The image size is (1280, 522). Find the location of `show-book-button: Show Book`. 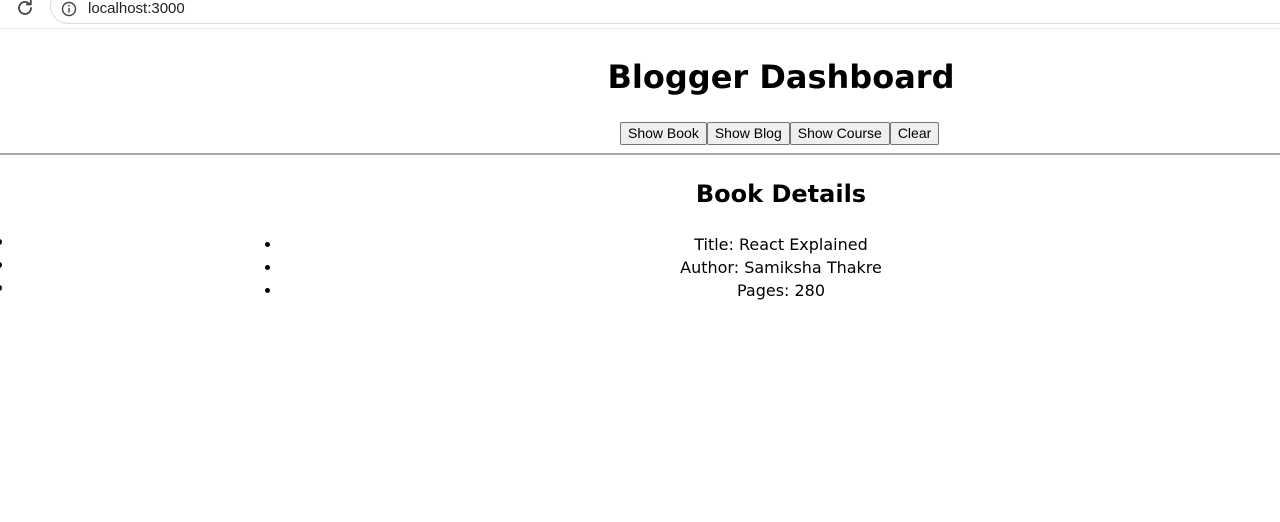

show-book-button: Show Book is located at coordinates (663, 133).